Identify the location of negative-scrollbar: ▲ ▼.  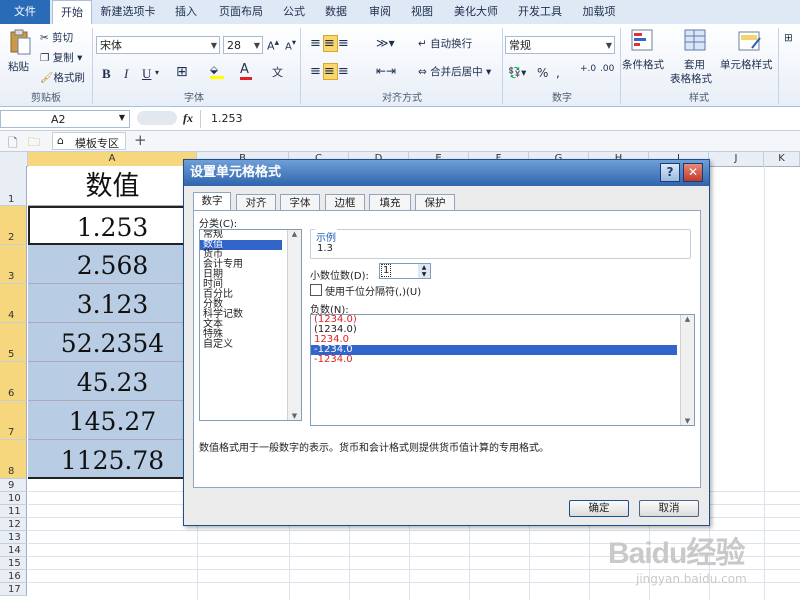
(687, 370).